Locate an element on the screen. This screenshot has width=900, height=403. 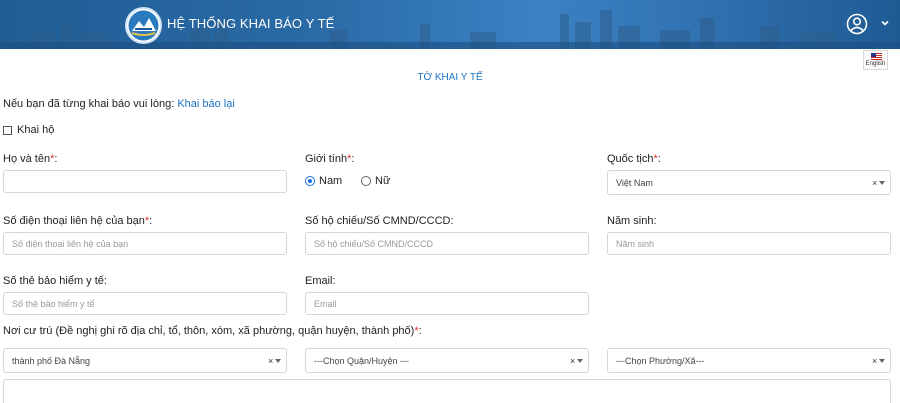
fullname-label: Họ và tên*: is located at coordinates (30, 159).